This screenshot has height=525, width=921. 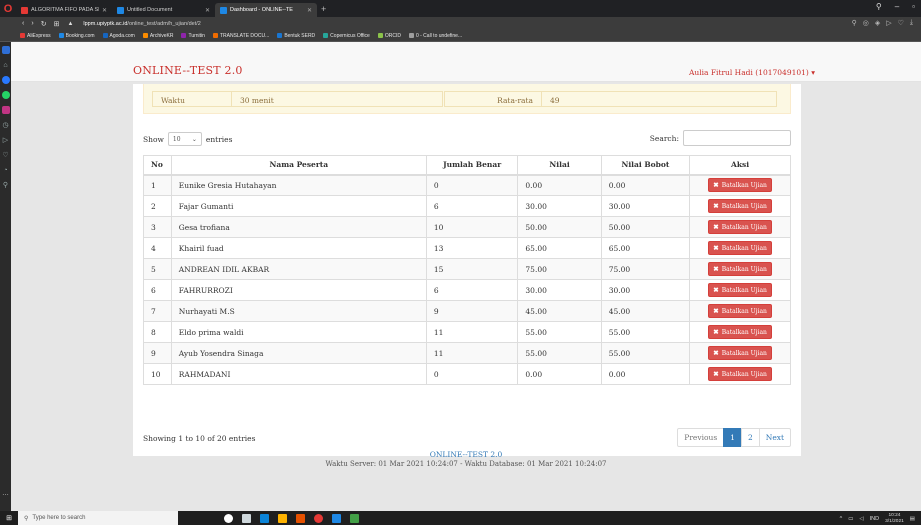 What do you see at coordinates (118, 36) in the screenshot?
I see `bookmark-item: Agoda.com` at bounding box center [118, 36].